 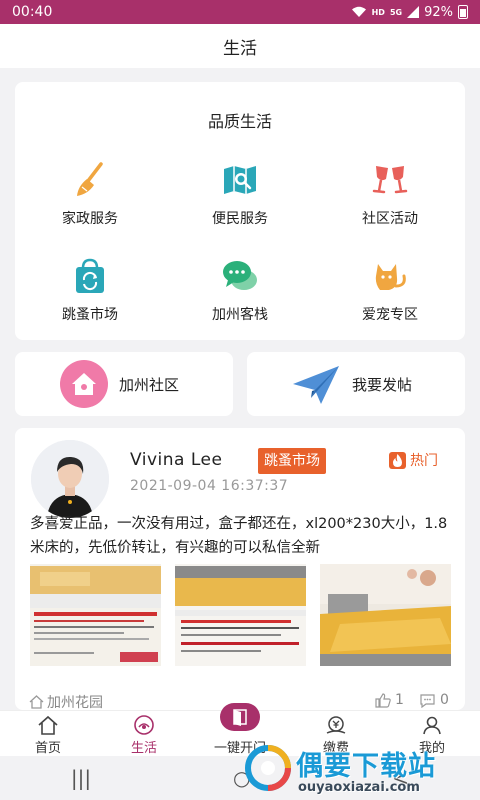 What do you see at coordinates (316, 385) in the screenshot?
I see `paper-plane-icon` at bounding box center [316, 385].